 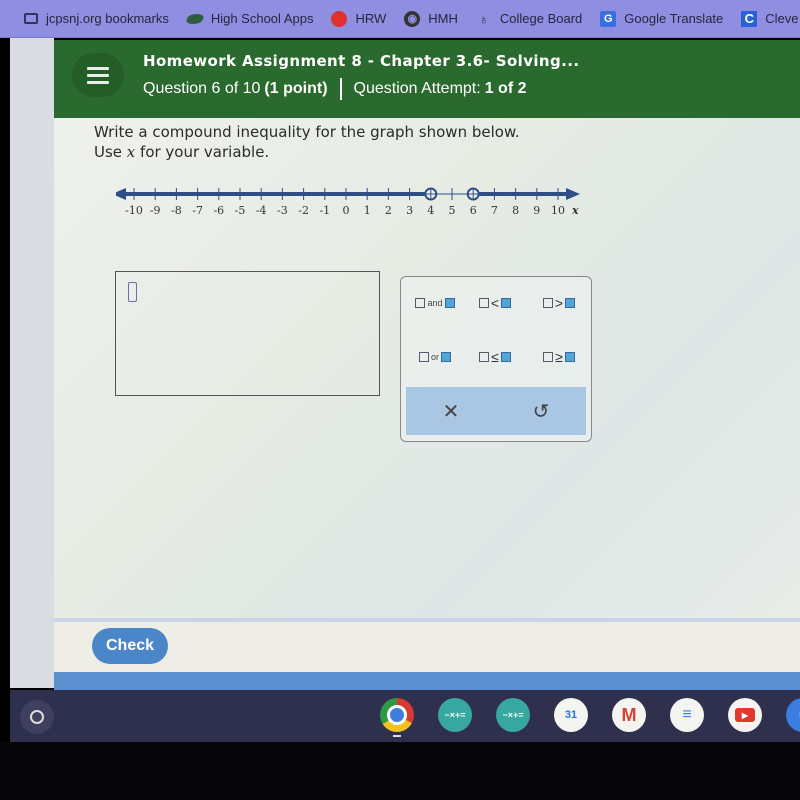 What do you see at coordinates (417, 88) in the screenshot?
I see `attempt-label: Question Attempt:` at bounding box center [417, 88].